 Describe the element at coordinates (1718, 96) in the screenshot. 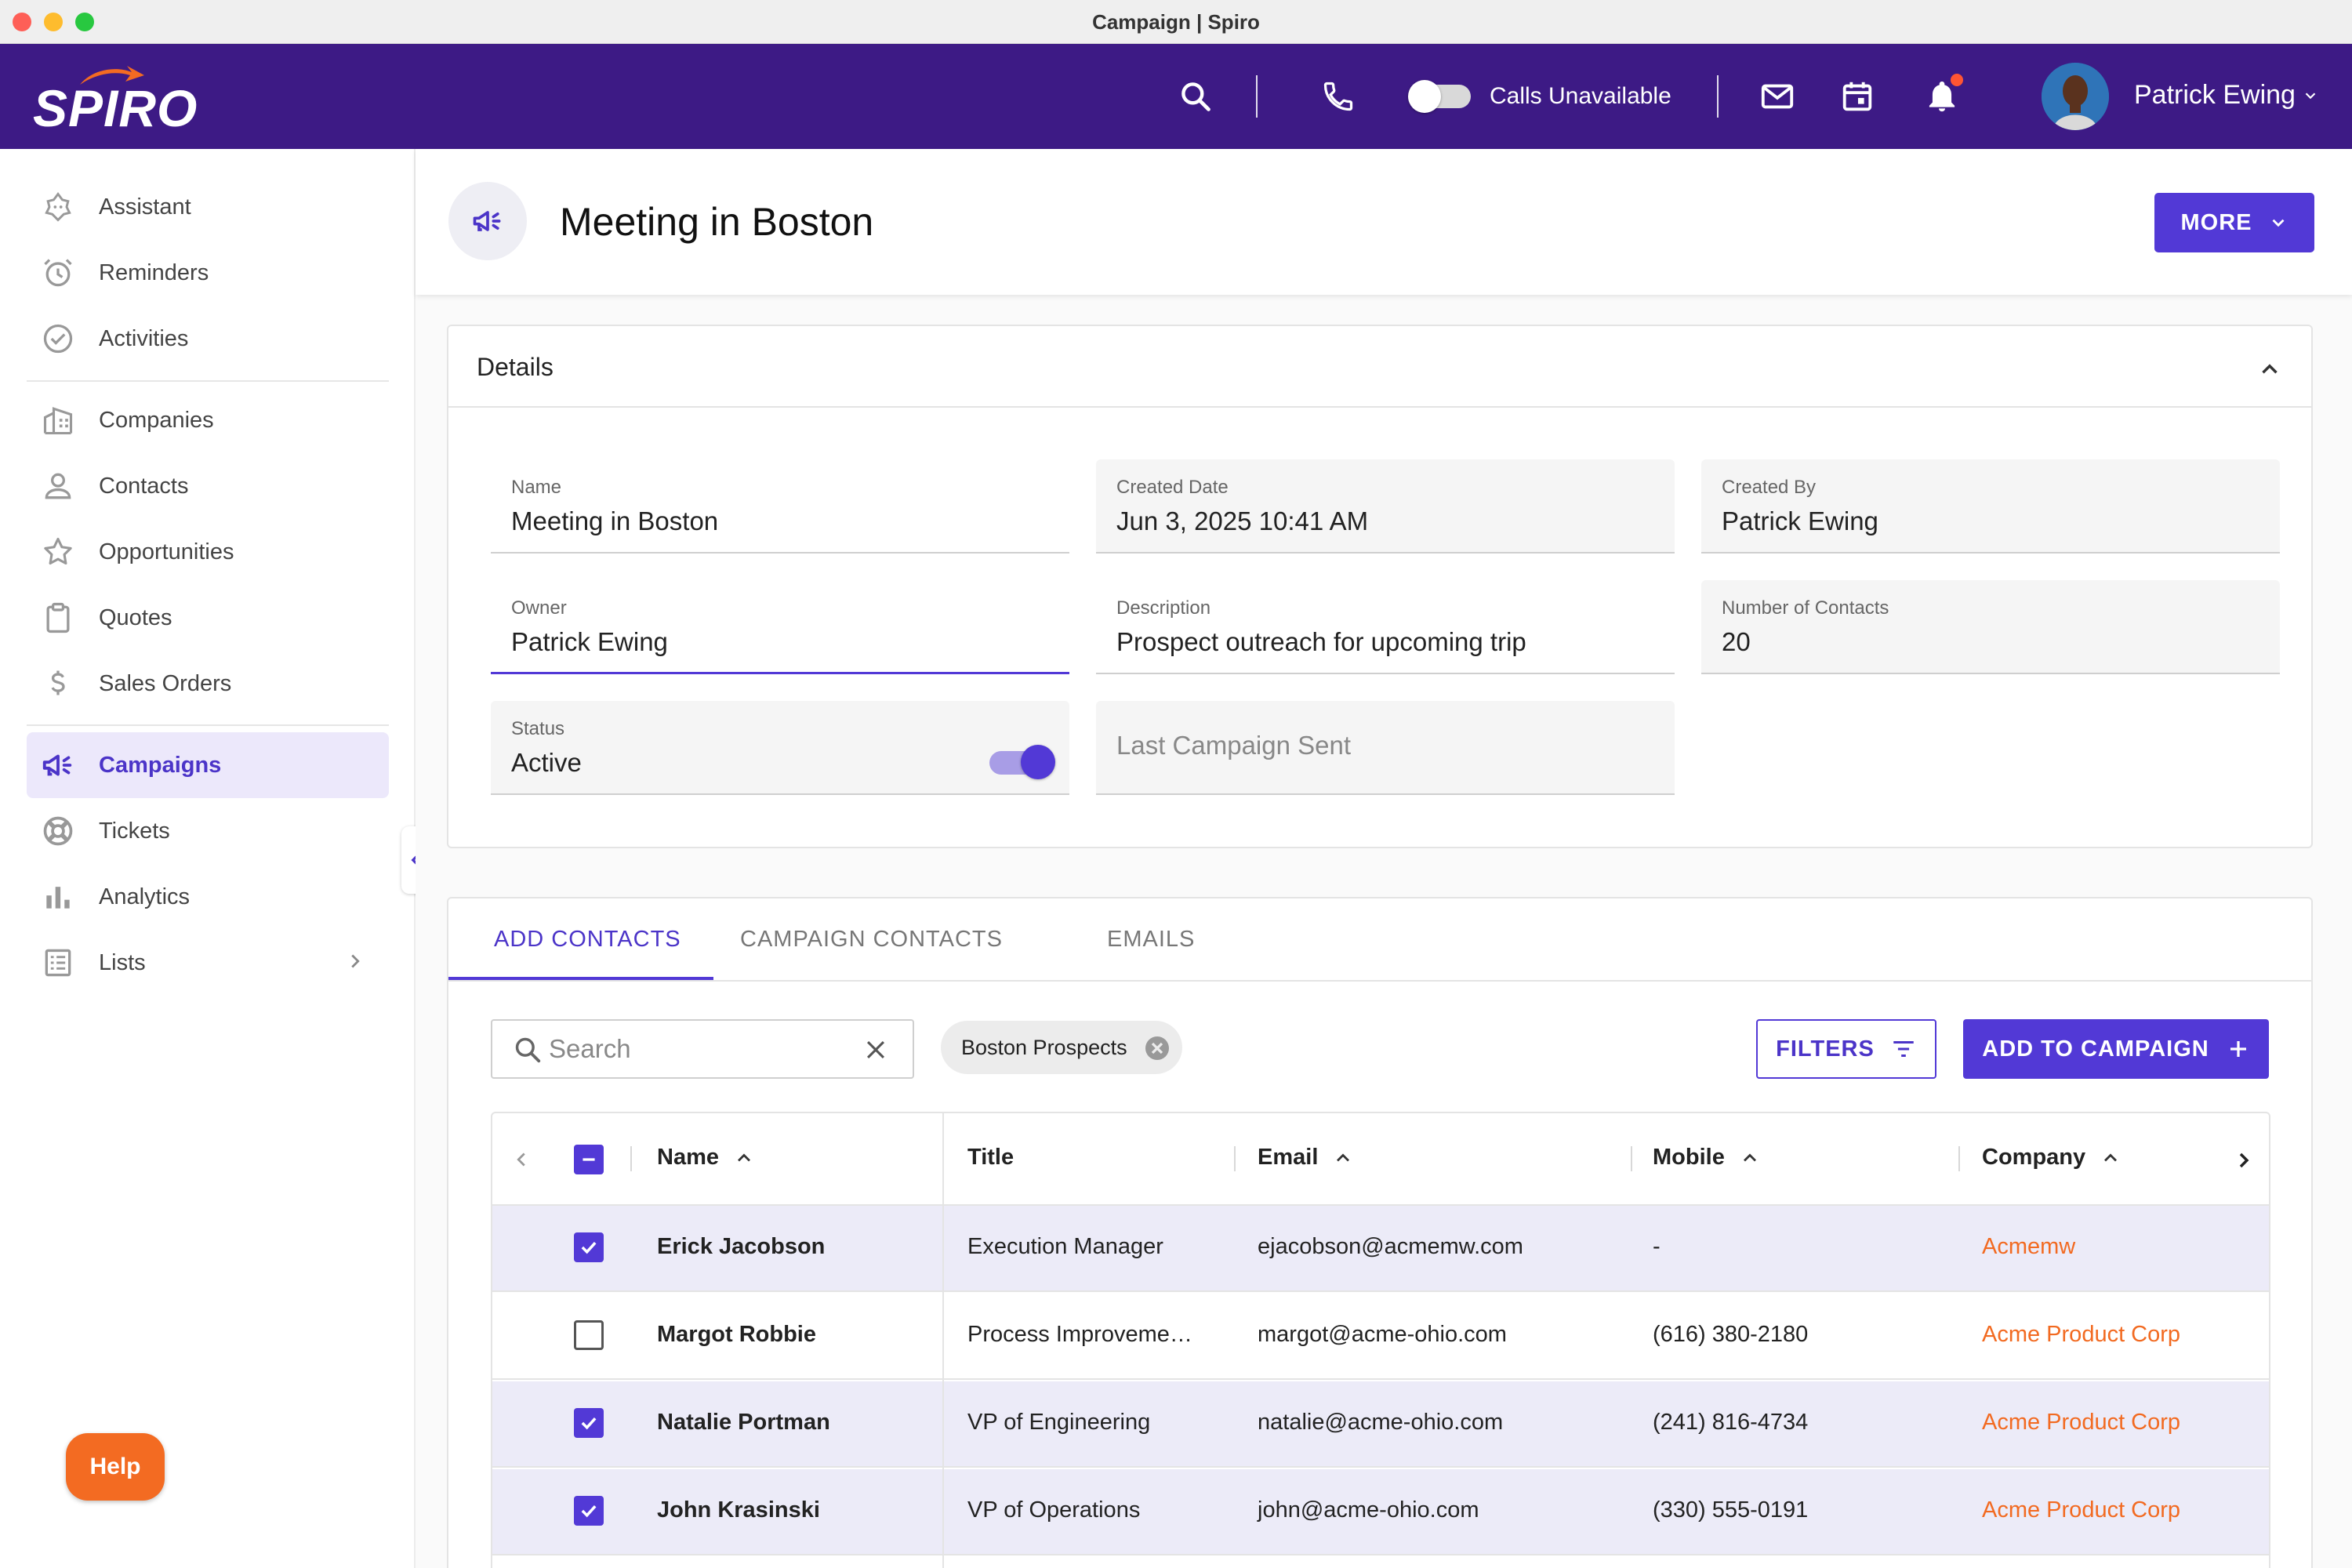

I see `nav-separator` at that location.